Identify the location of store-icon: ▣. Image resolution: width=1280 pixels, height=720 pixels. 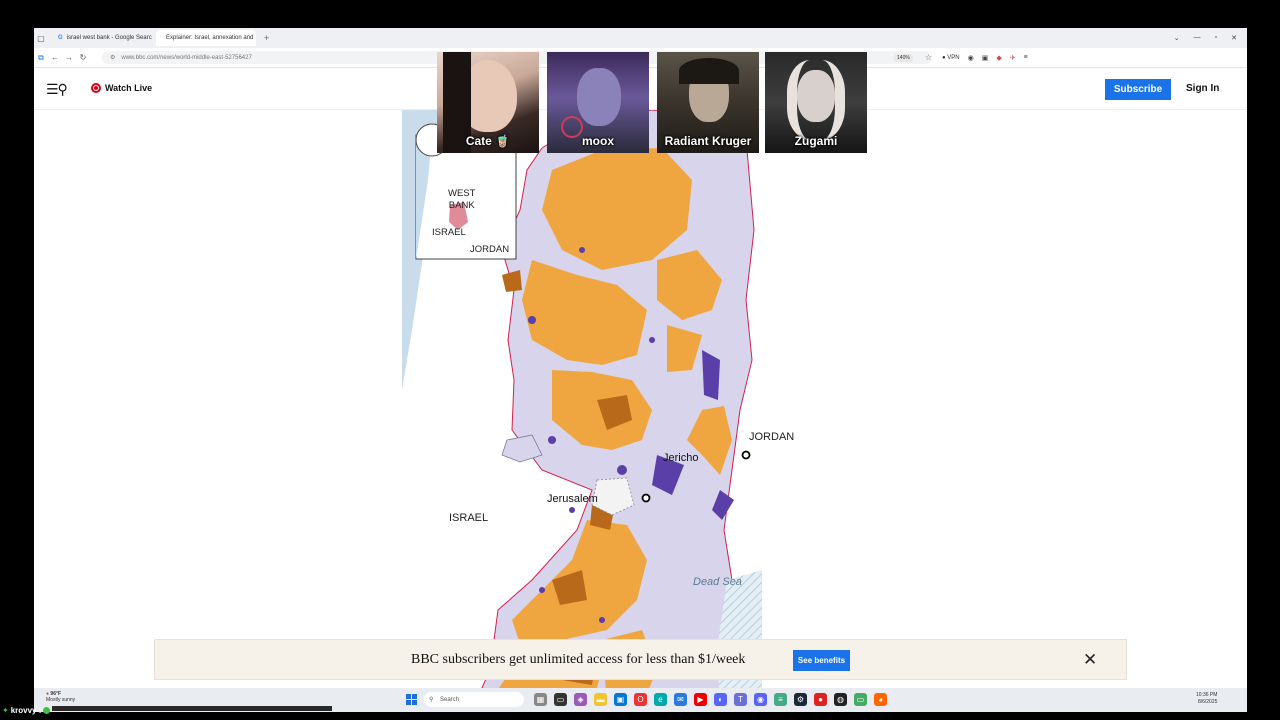
(620, 699).